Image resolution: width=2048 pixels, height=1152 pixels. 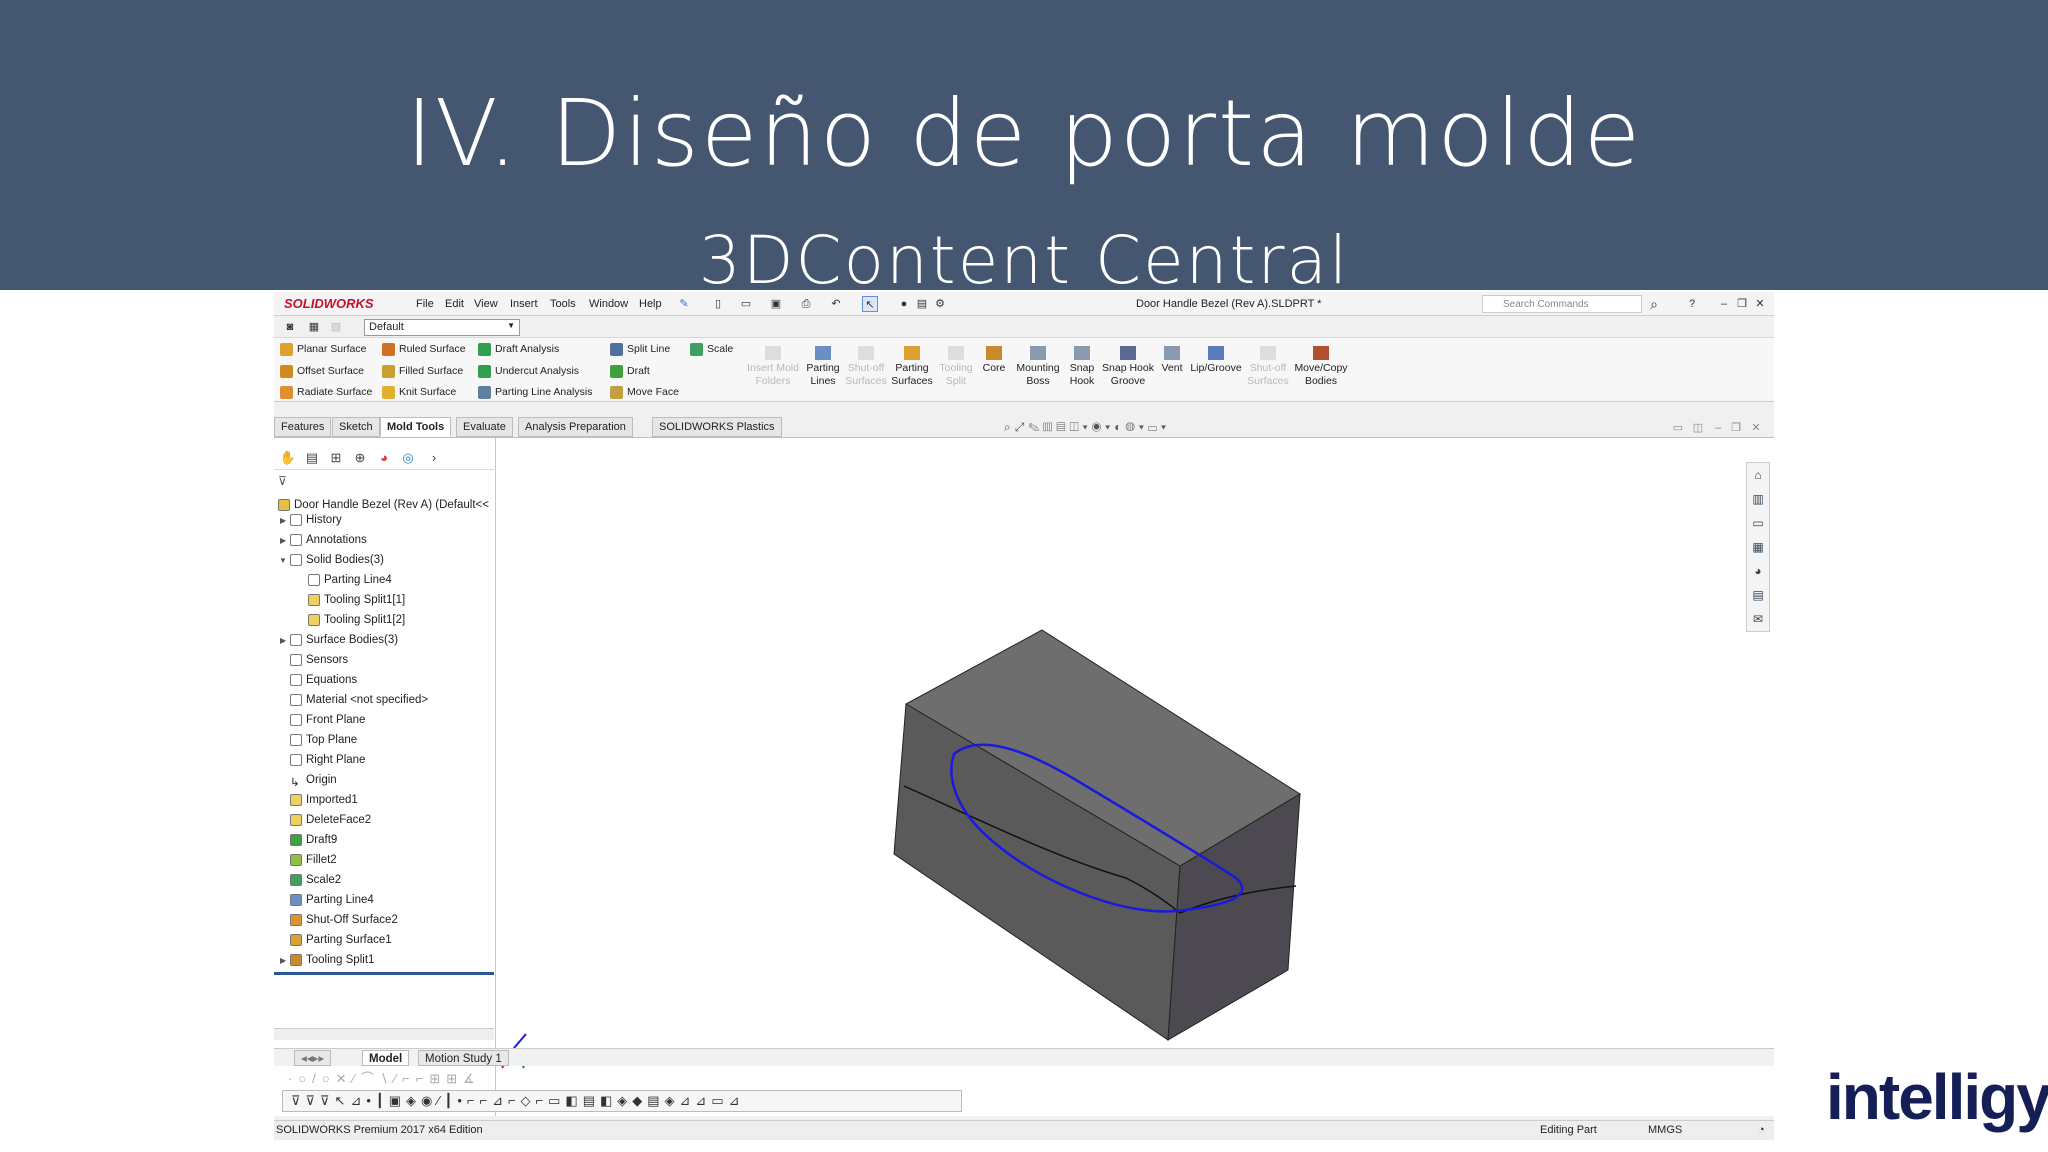 What do you see at coordinates (711, 349) in the screenshot?
I see `scale-button: Scale` at bounding box center [711, 349].